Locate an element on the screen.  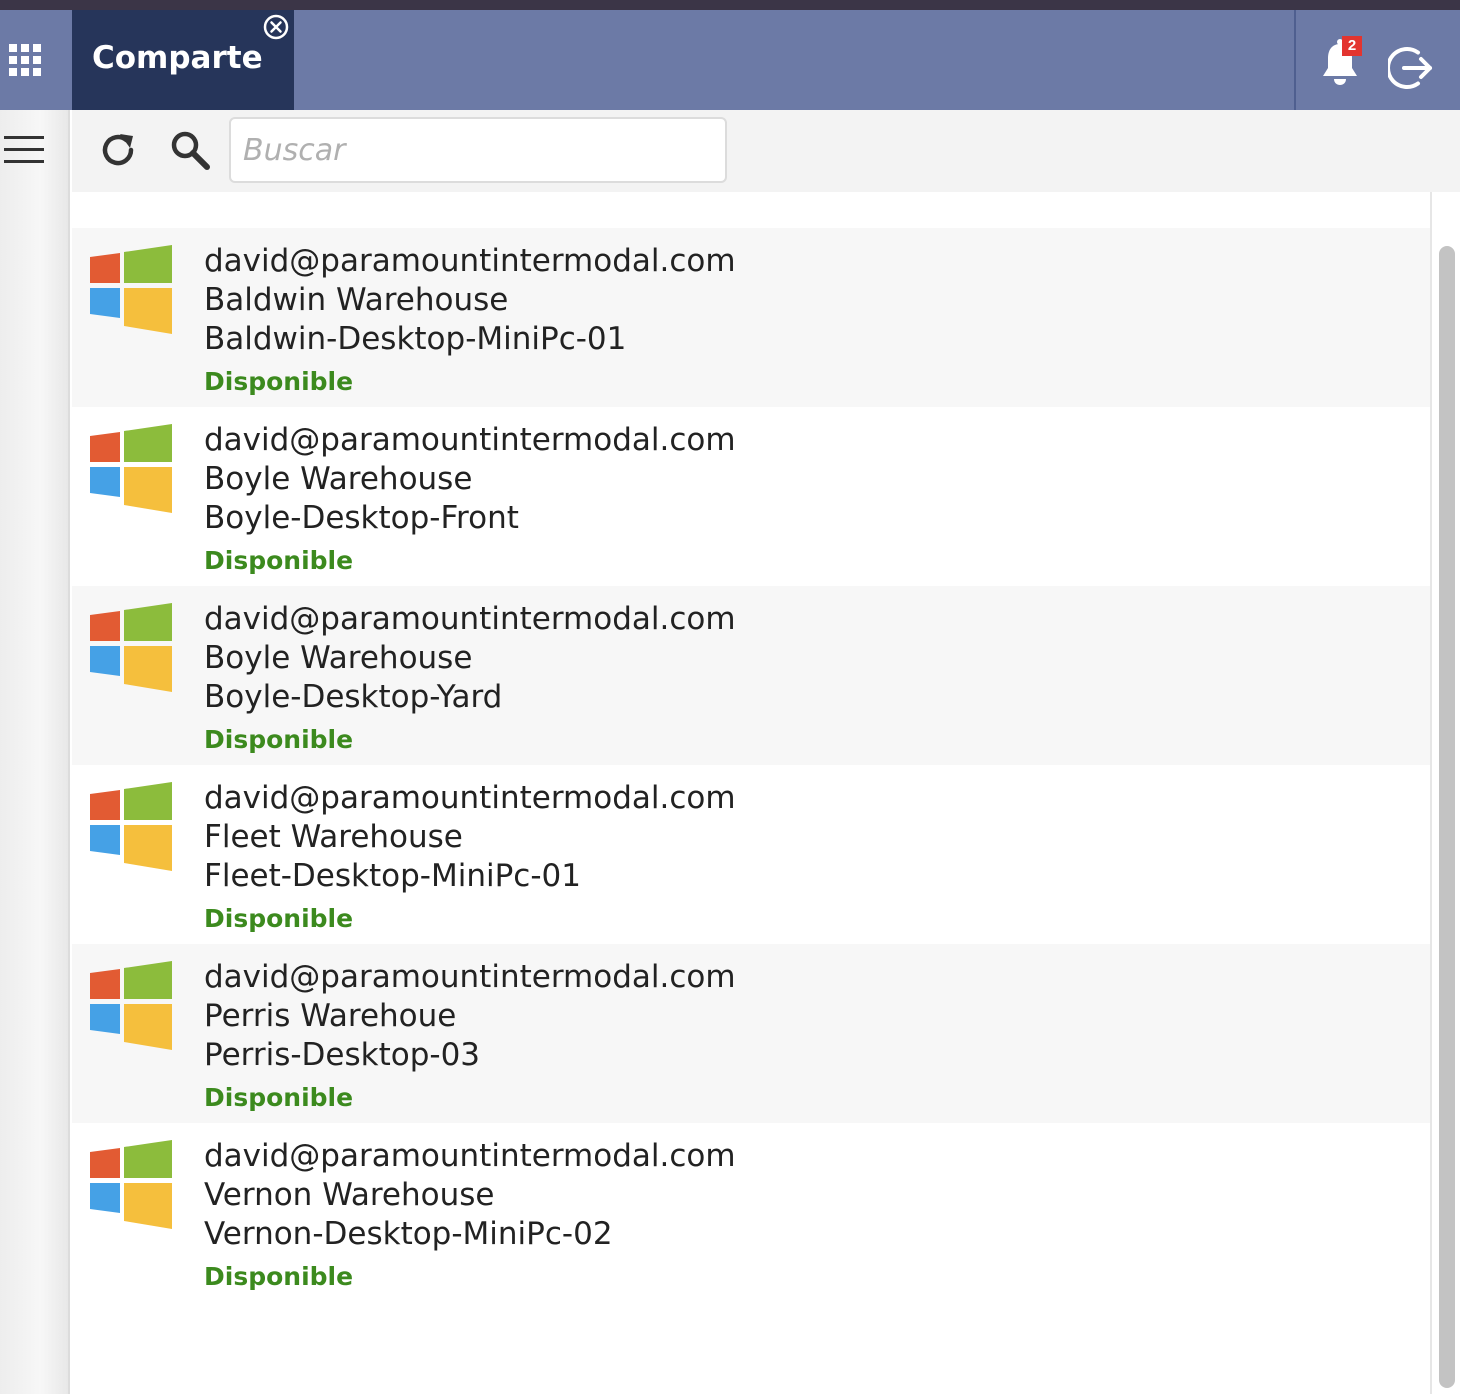
scrollbar-thumb is located at coordinates (1447, 817).